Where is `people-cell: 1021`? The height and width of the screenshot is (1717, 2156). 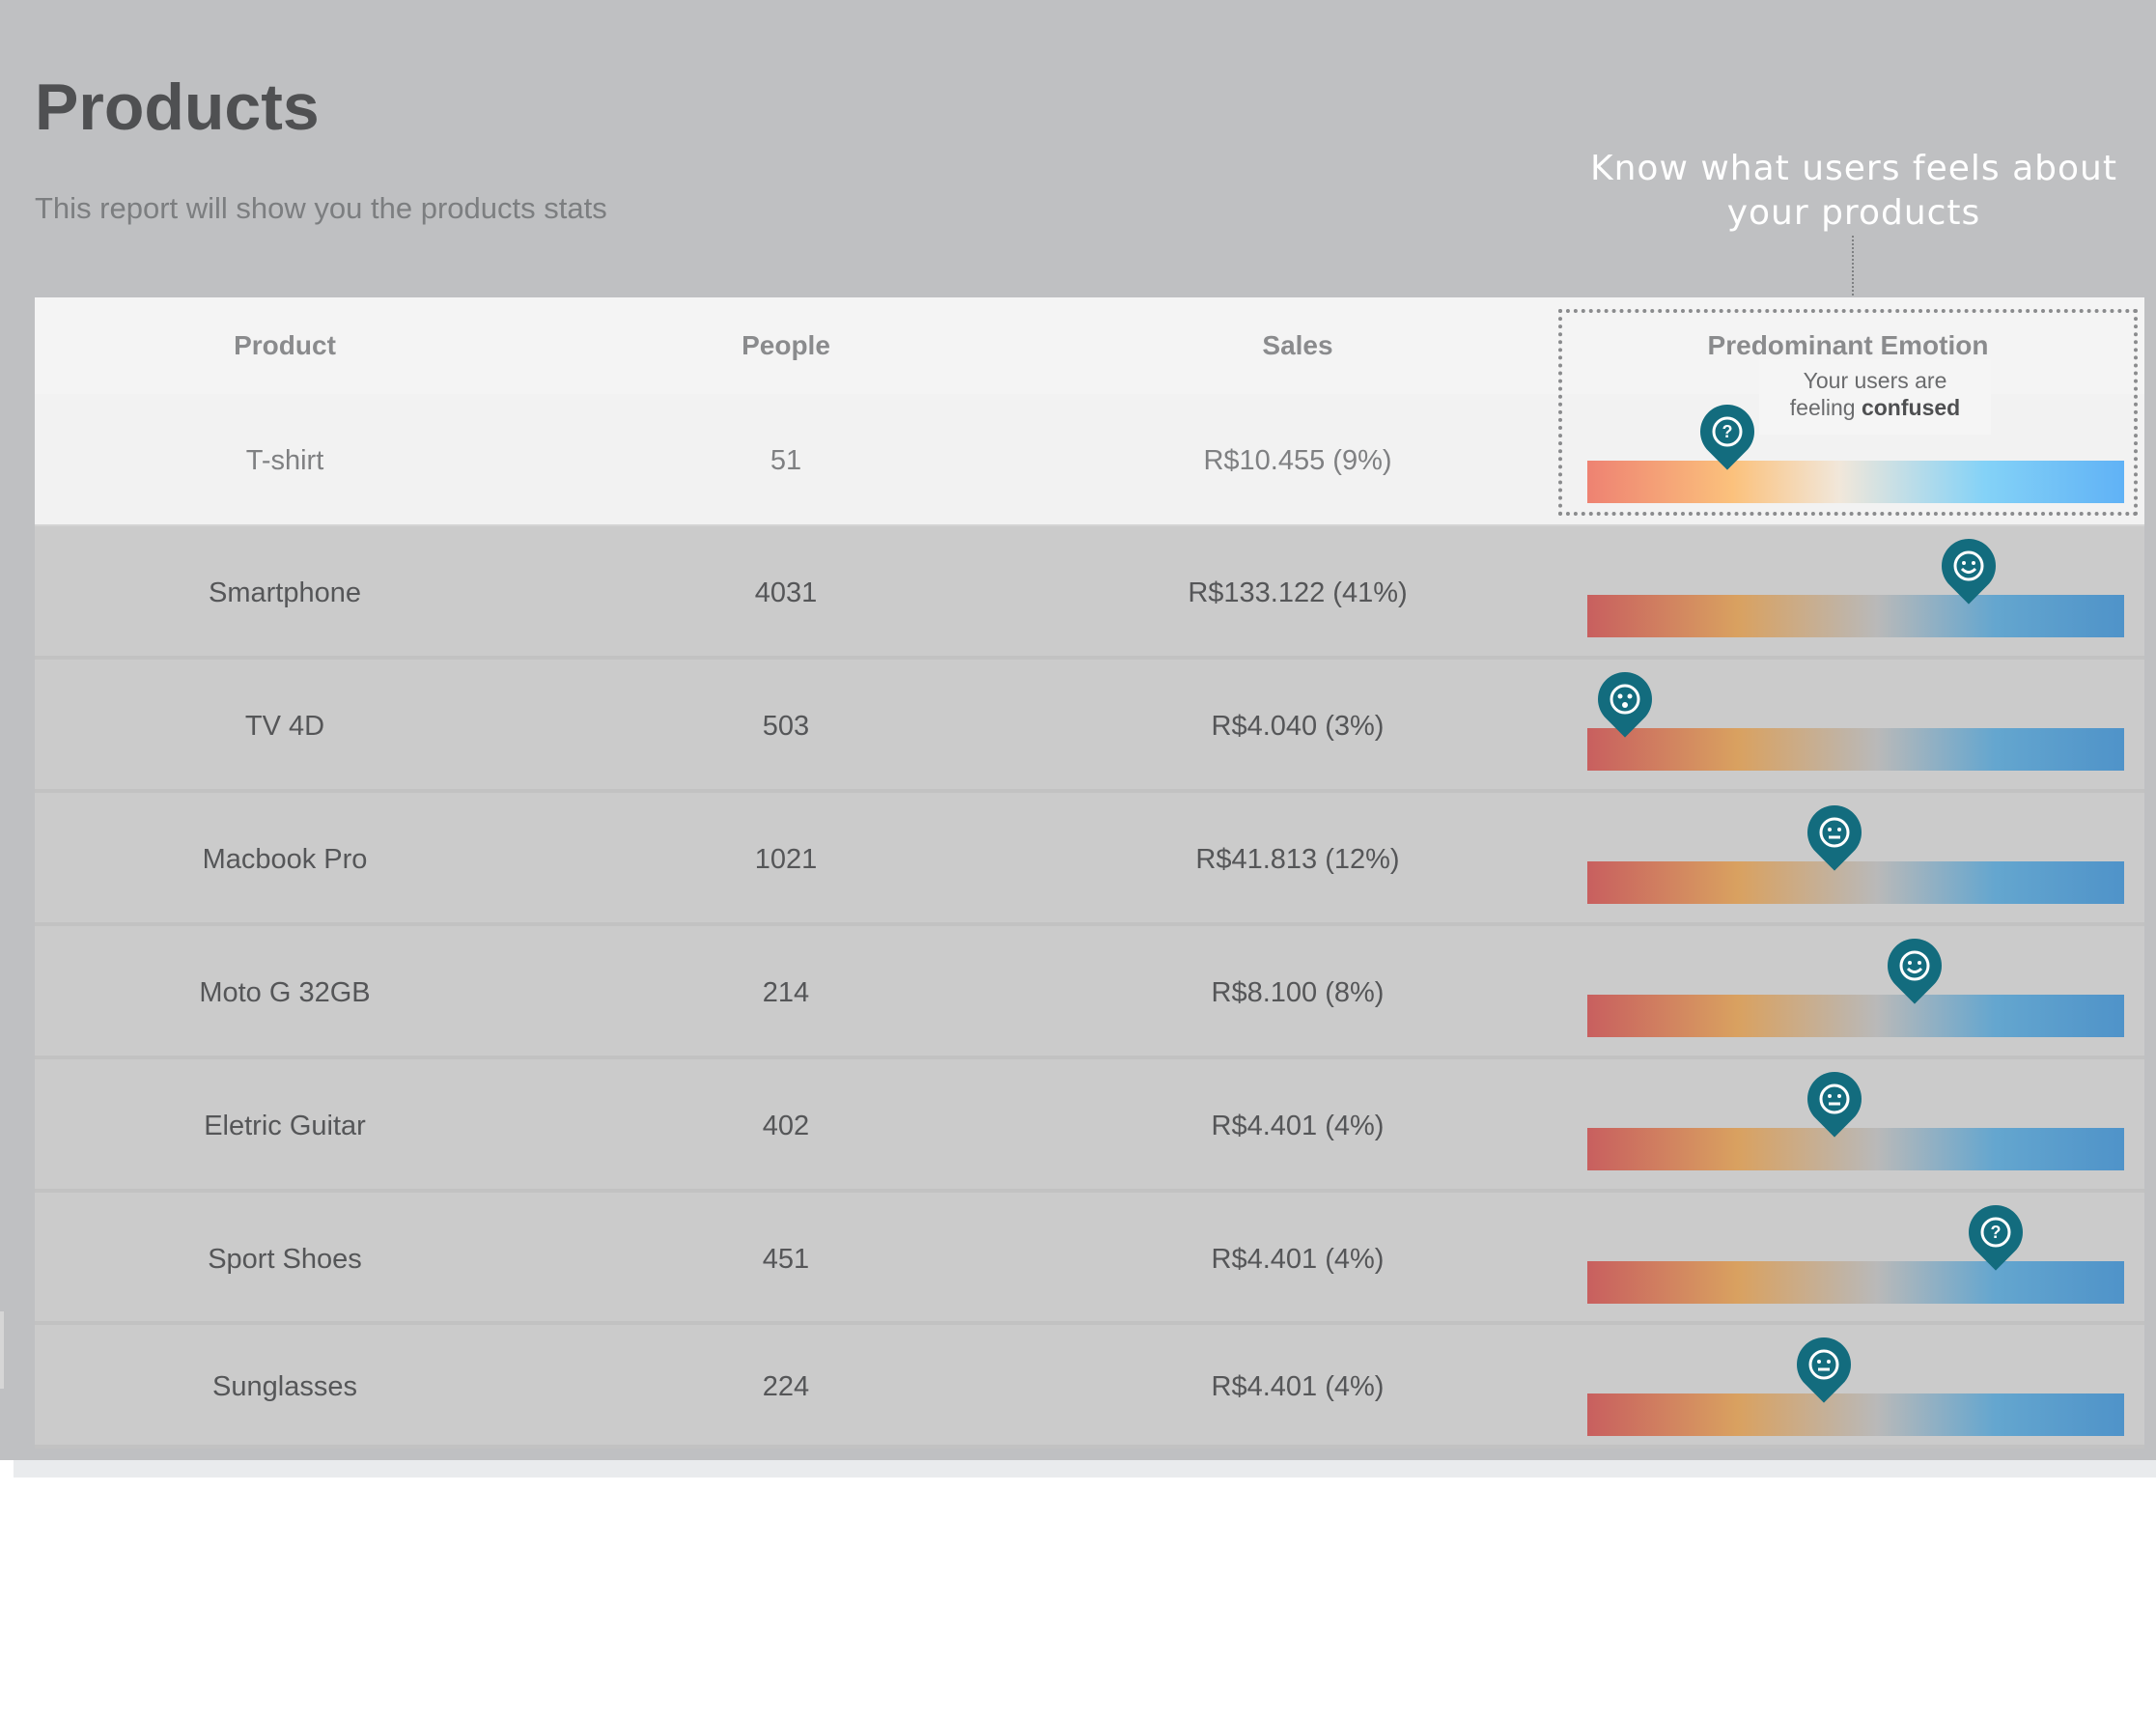 people-cell: 1021 is located at coordinates (786, 859).